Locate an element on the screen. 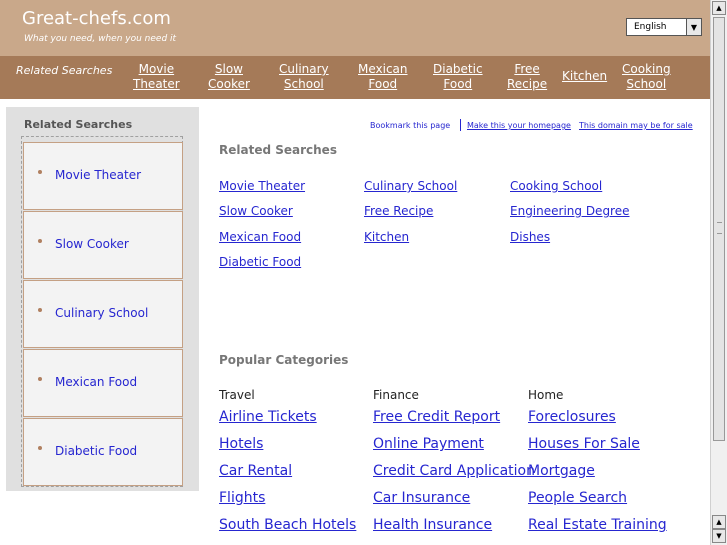 The image size is (727, 545). chevron-down-icon: ▼ is located at coordinates (693, 27).